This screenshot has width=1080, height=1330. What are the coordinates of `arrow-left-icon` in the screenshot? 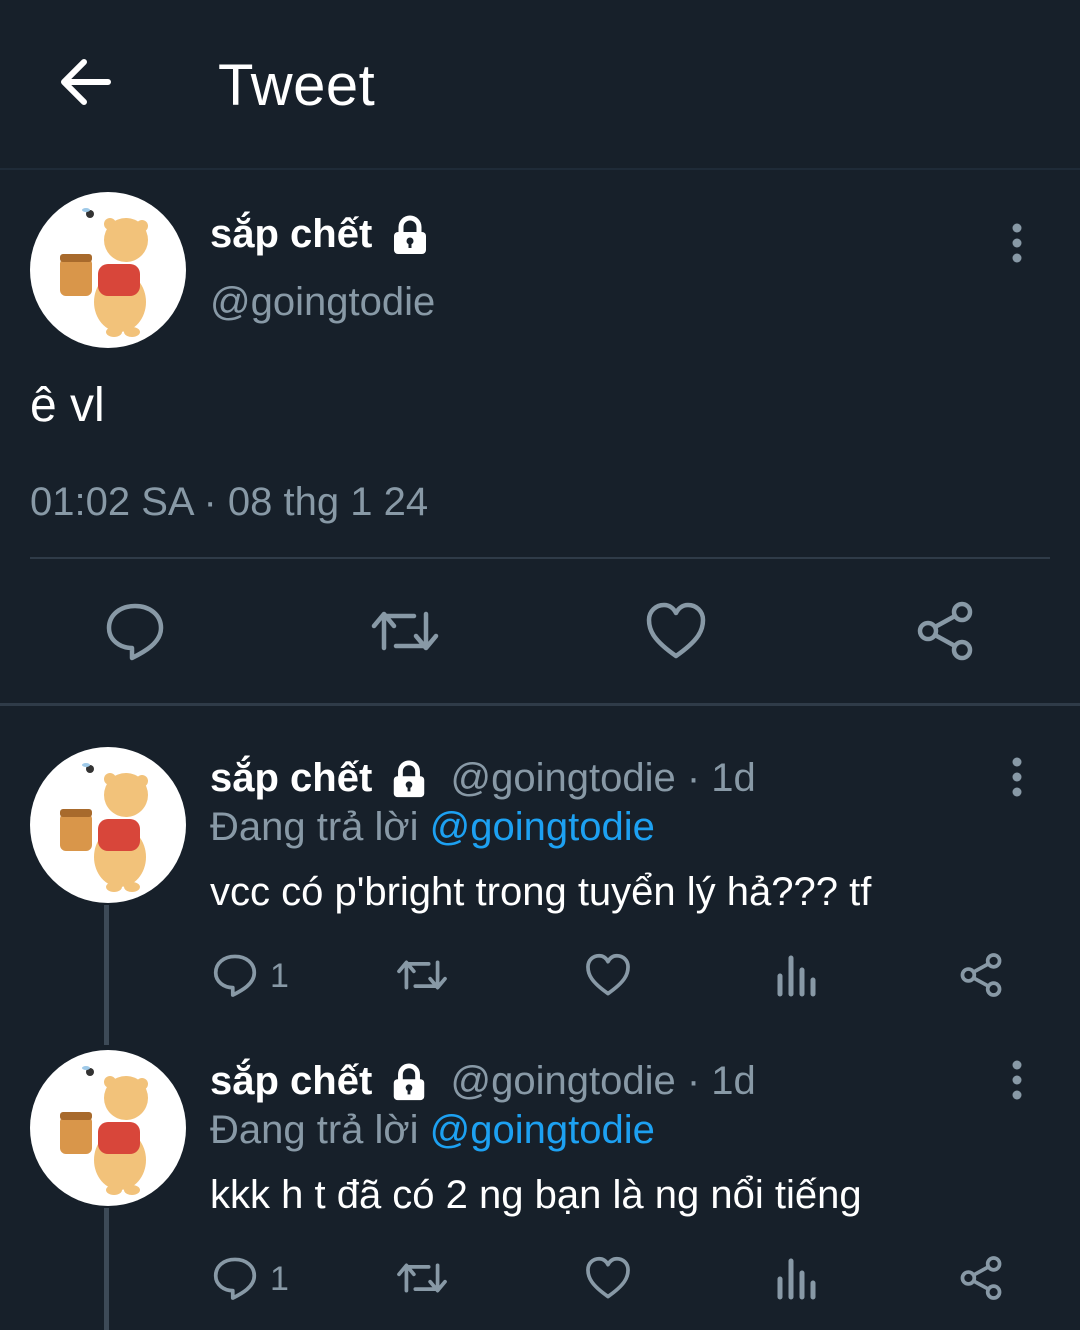 It's located at (86, 82).